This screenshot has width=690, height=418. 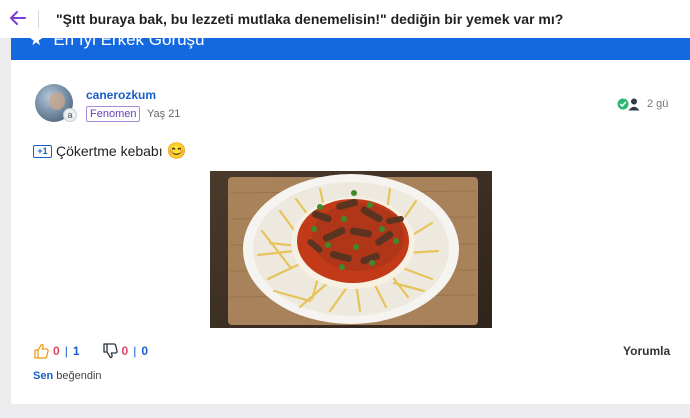 I want to click on verified-user-icon, so click(x=628, y=104).